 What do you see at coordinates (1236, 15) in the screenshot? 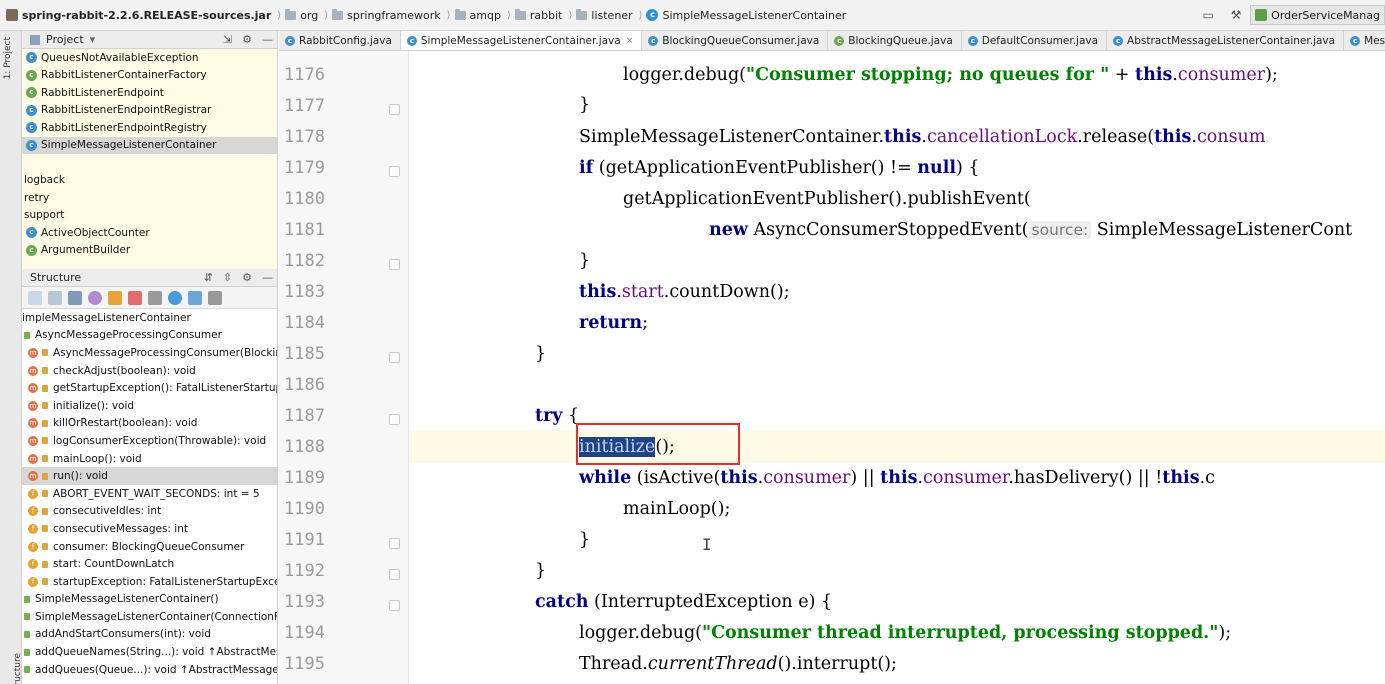
I see `build-hammer-icon: ⚒` at bounding box center [1236, 15].